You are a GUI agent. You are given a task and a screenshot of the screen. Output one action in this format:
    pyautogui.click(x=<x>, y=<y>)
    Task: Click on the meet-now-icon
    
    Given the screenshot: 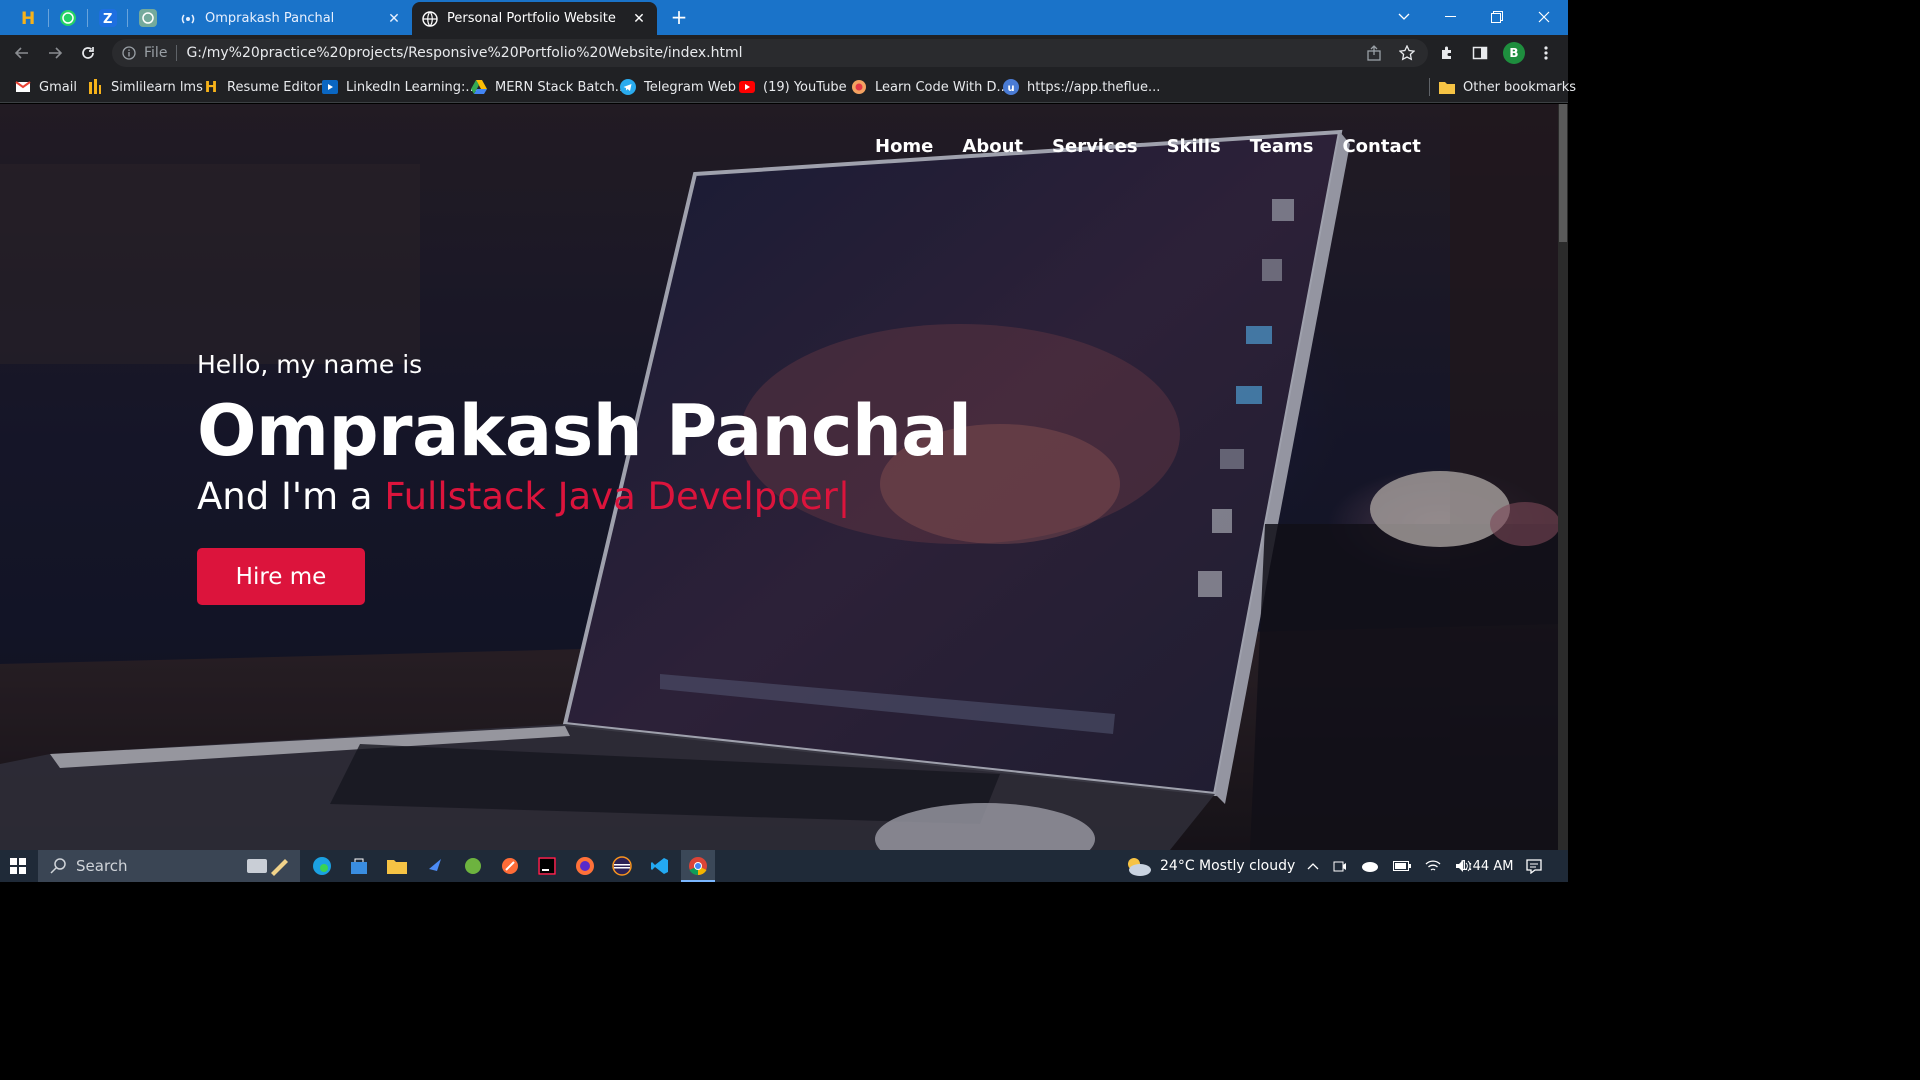 What is the action you would take?
    pyautogui.click(x=1340, y=866)
    